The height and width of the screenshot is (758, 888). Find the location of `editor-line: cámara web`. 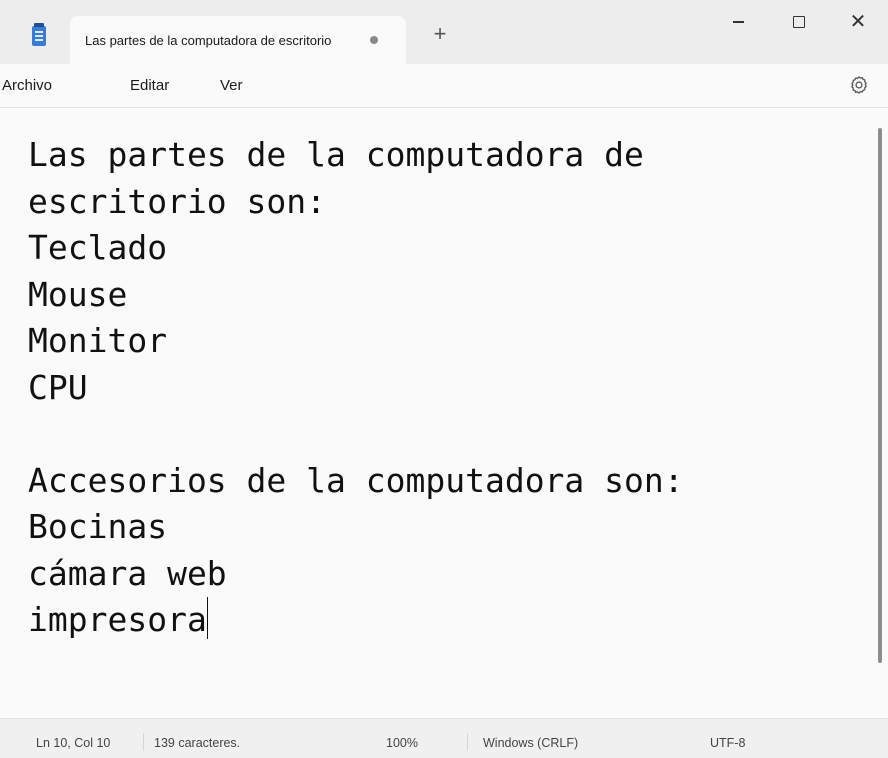

editor-line: cámara web is located at coordinates (127, 573).